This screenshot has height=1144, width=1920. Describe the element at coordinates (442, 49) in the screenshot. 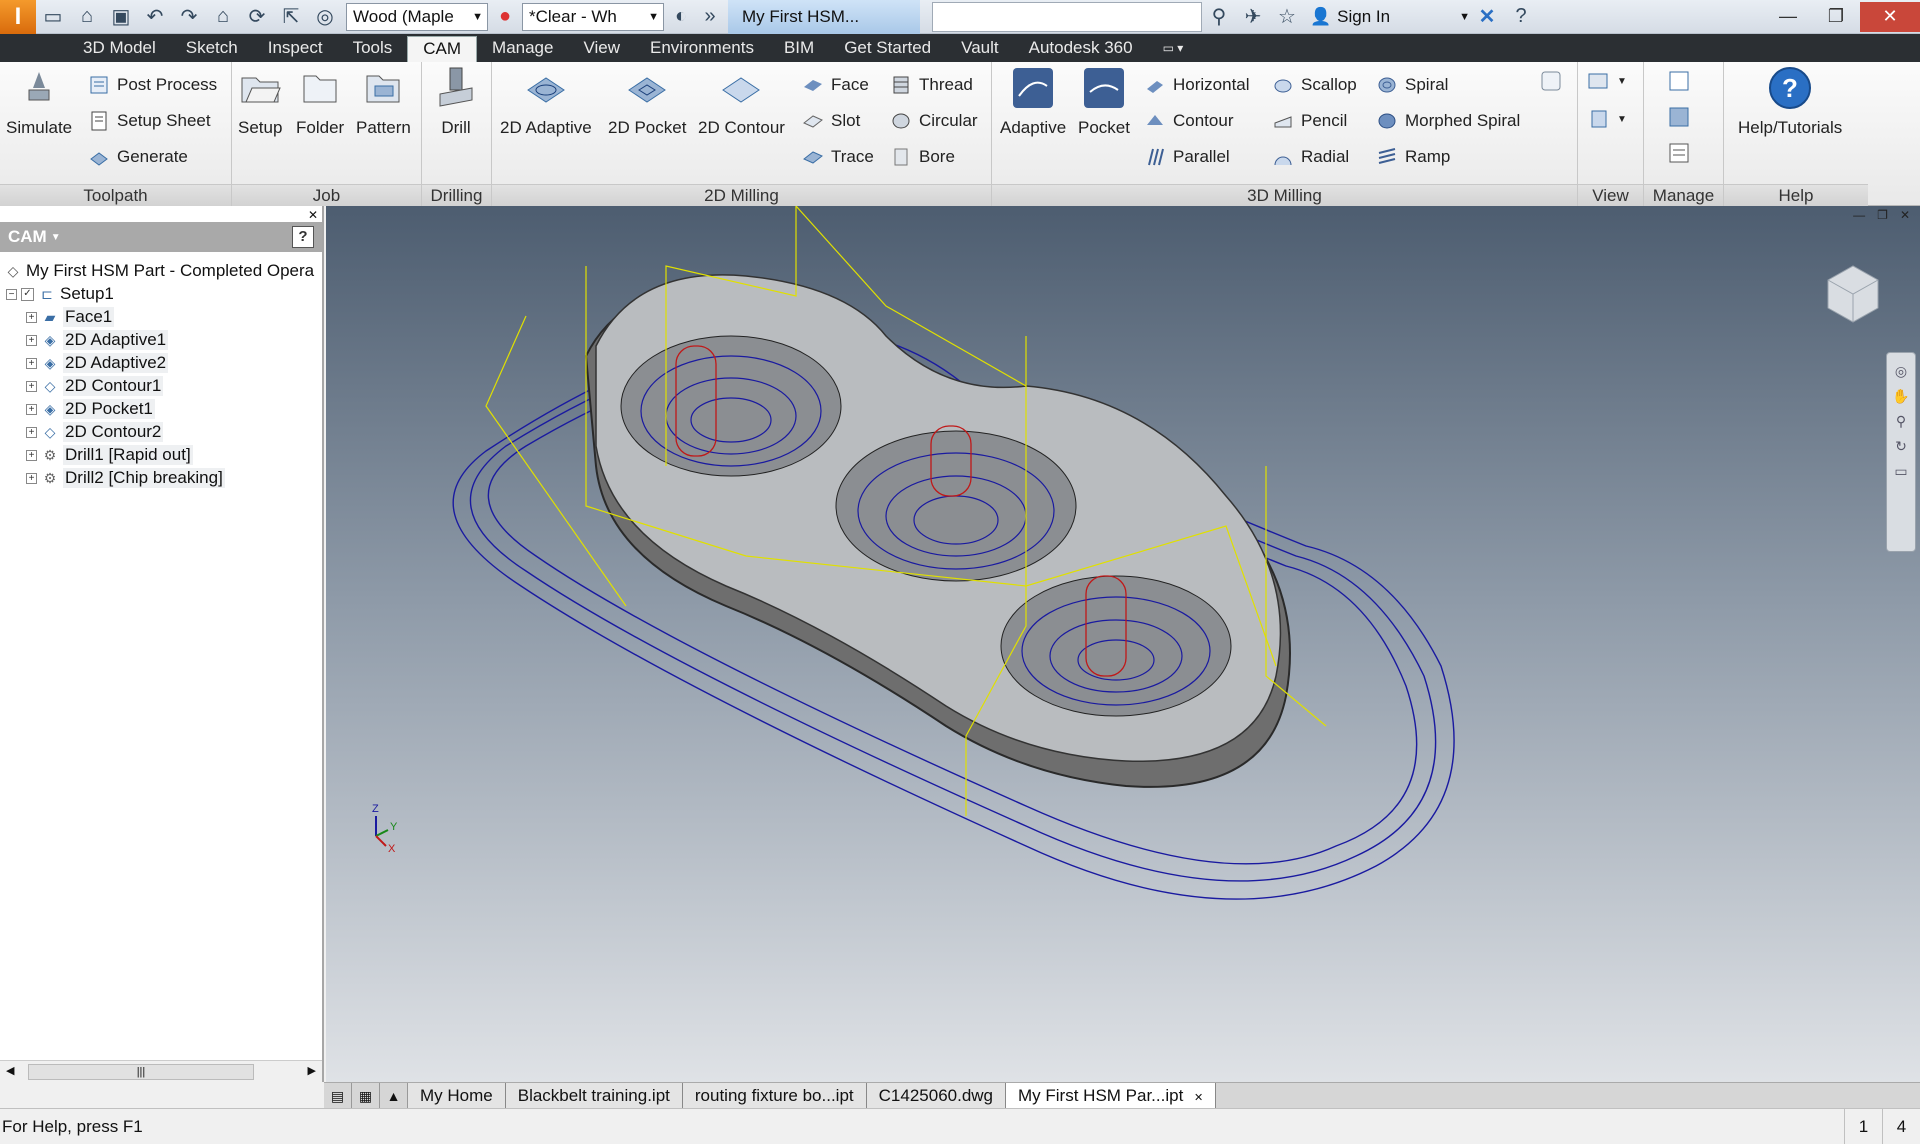

I see `tab-cam: CAM` at that location.